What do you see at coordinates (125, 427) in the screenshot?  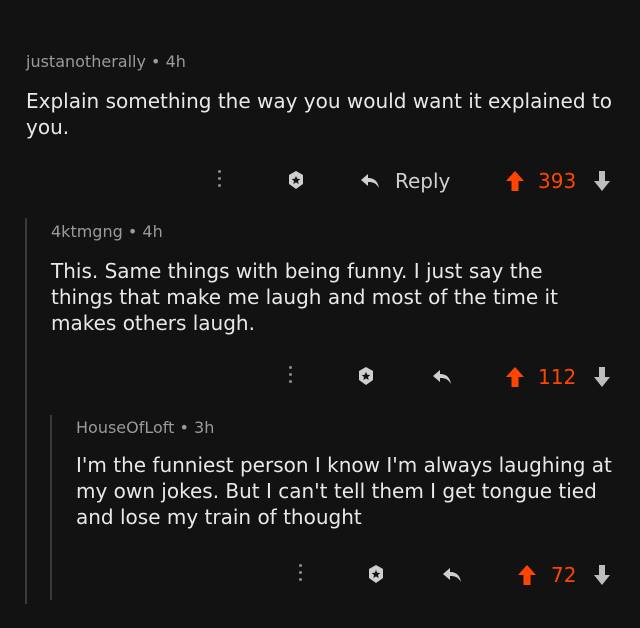 I see `author-name: HouseOfLoft` at bounding box center [125, 427].